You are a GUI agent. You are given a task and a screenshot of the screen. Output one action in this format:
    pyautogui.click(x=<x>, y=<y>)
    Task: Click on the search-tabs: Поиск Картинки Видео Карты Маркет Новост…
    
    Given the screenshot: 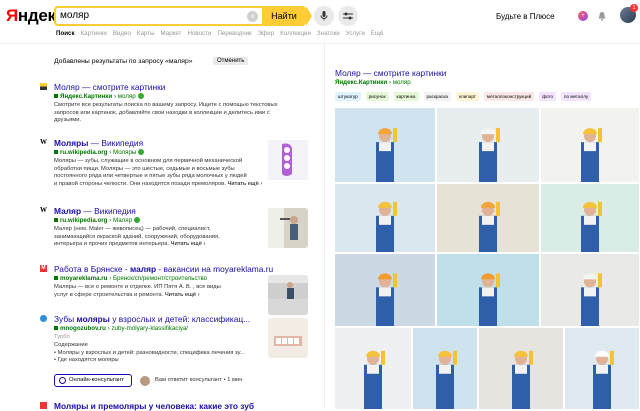 What is the action you would take?
    pyautogui.click(x=222, y=35)
    